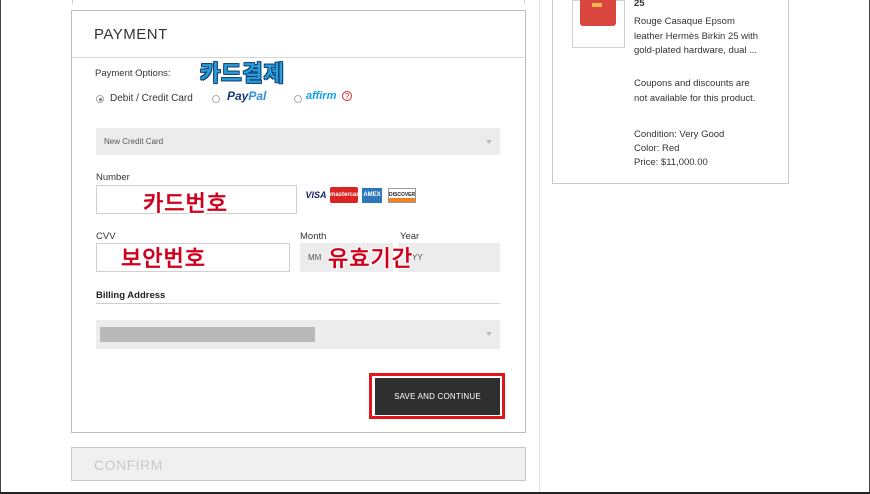 This screenshot has height=494, width=870. Describe the element at coordinates (449, 257) in the screenshot. I see `expiry-year-select: YY` at that location.